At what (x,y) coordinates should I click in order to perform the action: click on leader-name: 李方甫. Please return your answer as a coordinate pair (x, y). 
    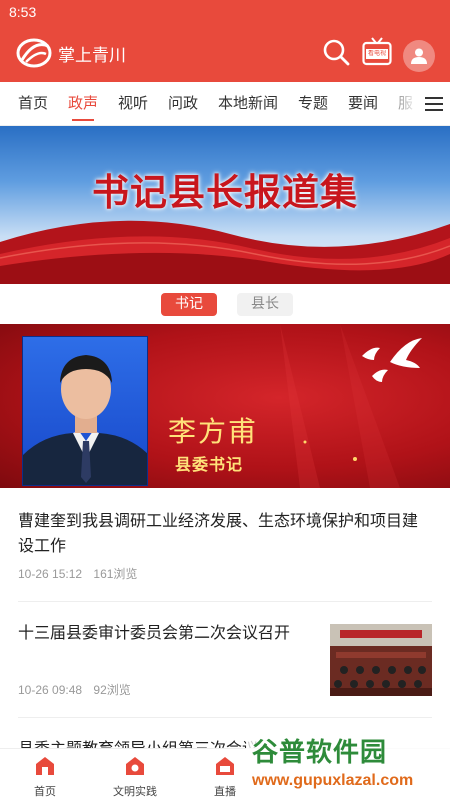
    Looking at the image, I should click on (213, 431).